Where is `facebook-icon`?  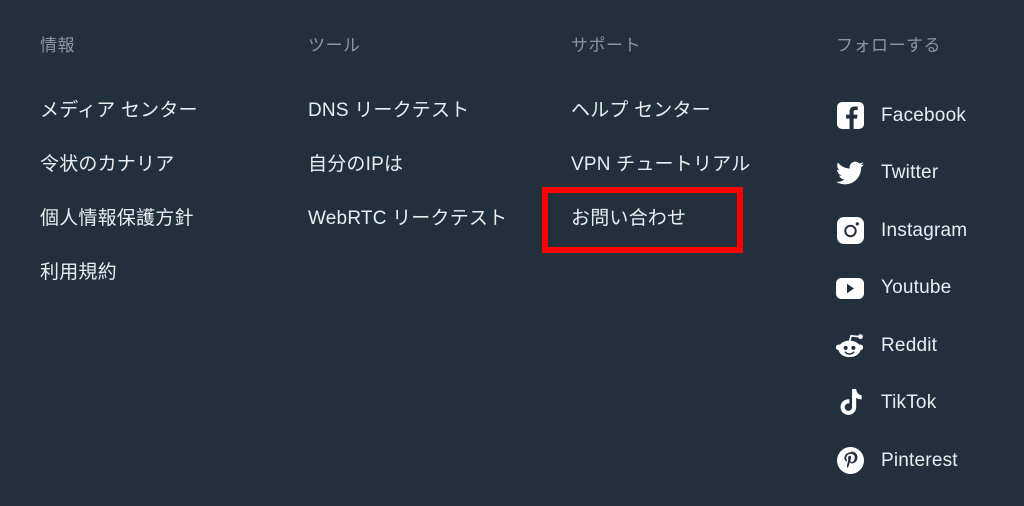
facebook-icon is located at coordinates (850, 116).